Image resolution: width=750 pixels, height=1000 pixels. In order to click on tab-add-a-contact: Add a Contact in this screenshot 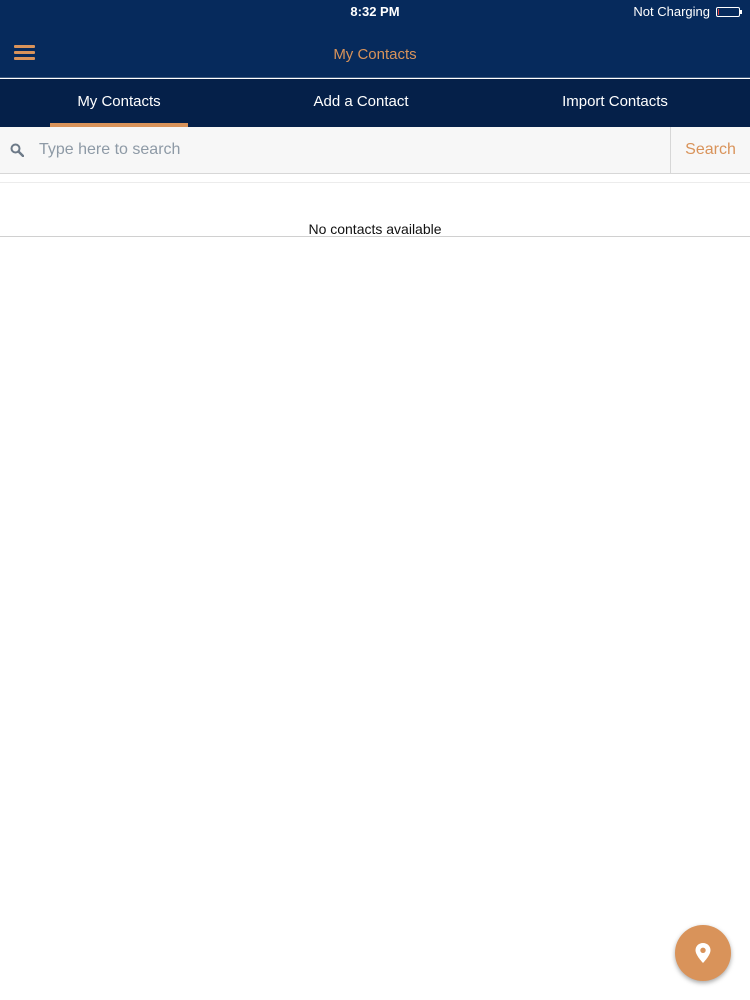, I will do `click(361, 103)`.